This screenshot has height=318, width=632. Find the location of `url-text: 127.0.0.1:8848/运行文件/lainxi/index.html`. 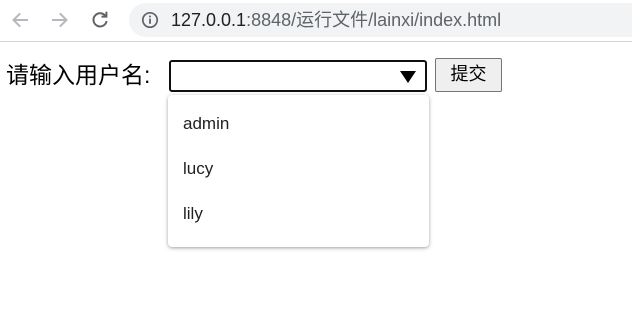

url-text: 127.0.0.1:8848/运行文件/lainxi/index.html is located at coordinates (336, 20).